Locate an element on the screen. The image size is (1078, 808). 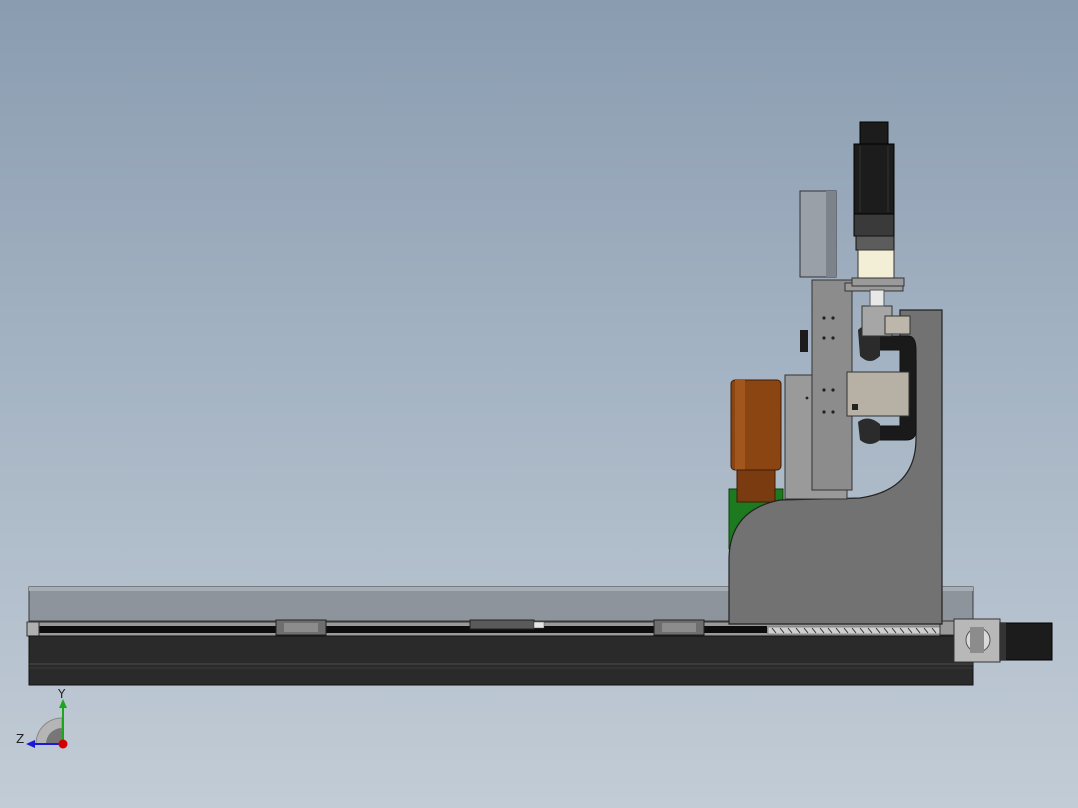
triad-x-axis is located at coordinates (63, 744).